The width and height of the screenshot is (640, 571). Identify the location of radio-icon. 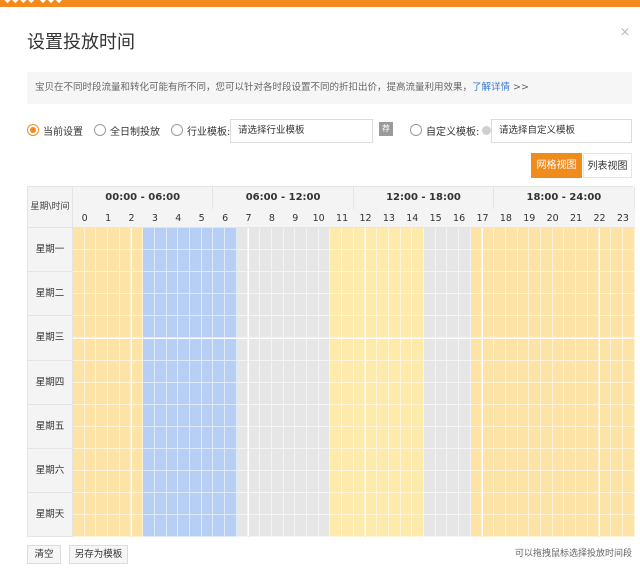
(177, 130).